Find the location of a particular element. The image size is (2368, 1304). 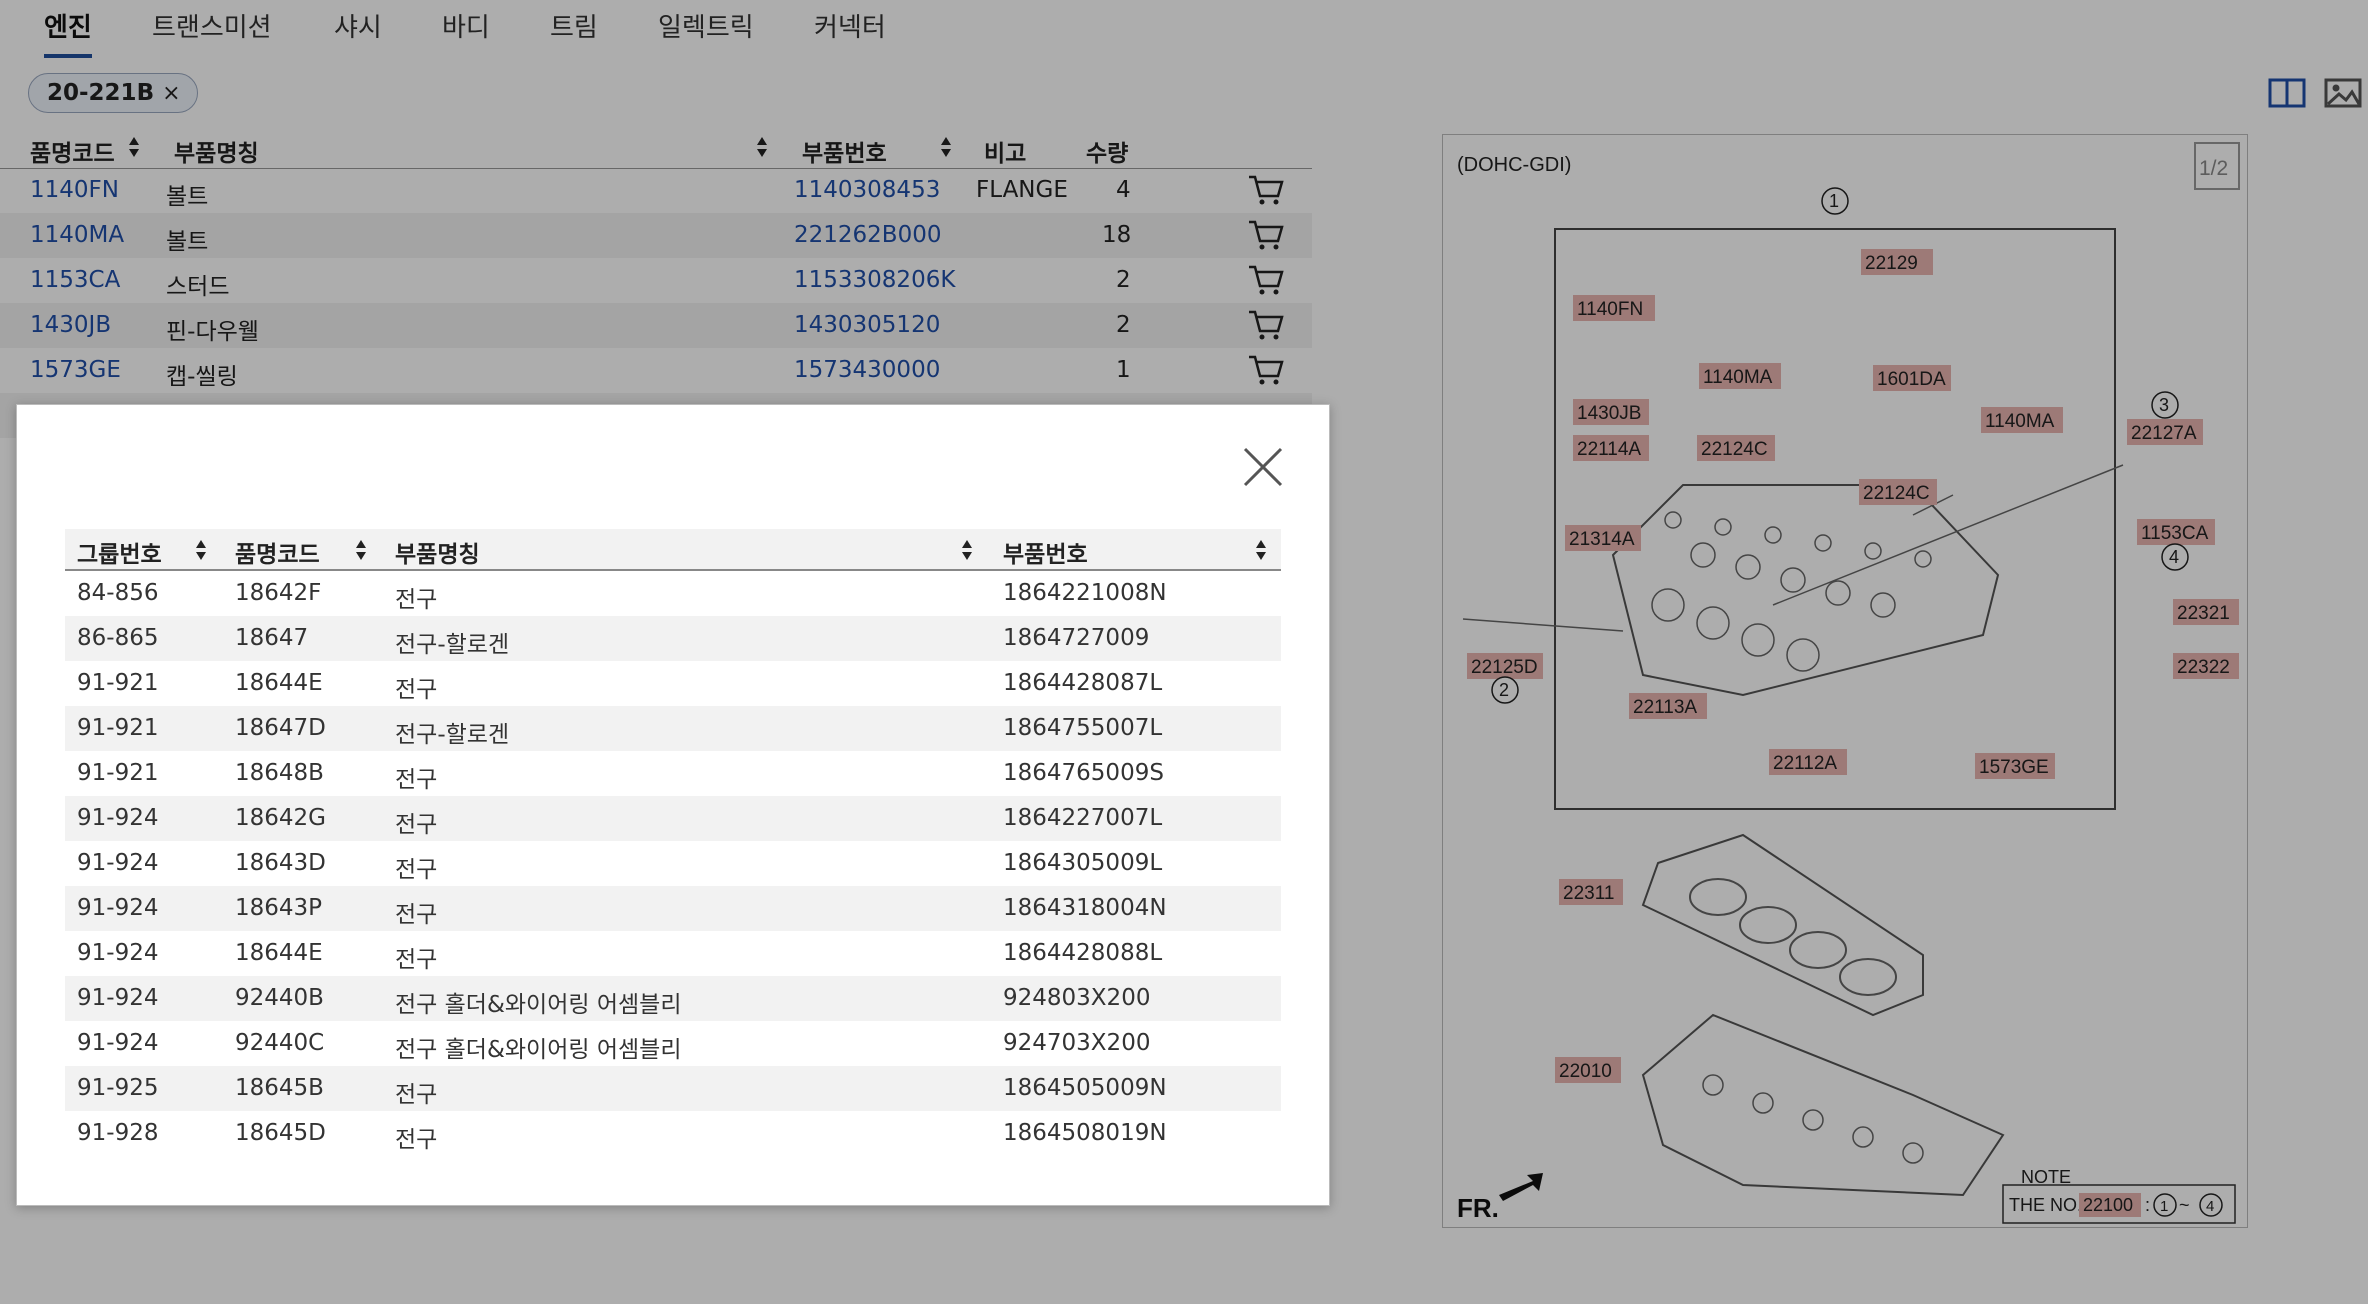

table-row: 91-924 92440C 전구 홀더&와이어링 어셈블리 924703X200 is located at coordinates (673, 1043).